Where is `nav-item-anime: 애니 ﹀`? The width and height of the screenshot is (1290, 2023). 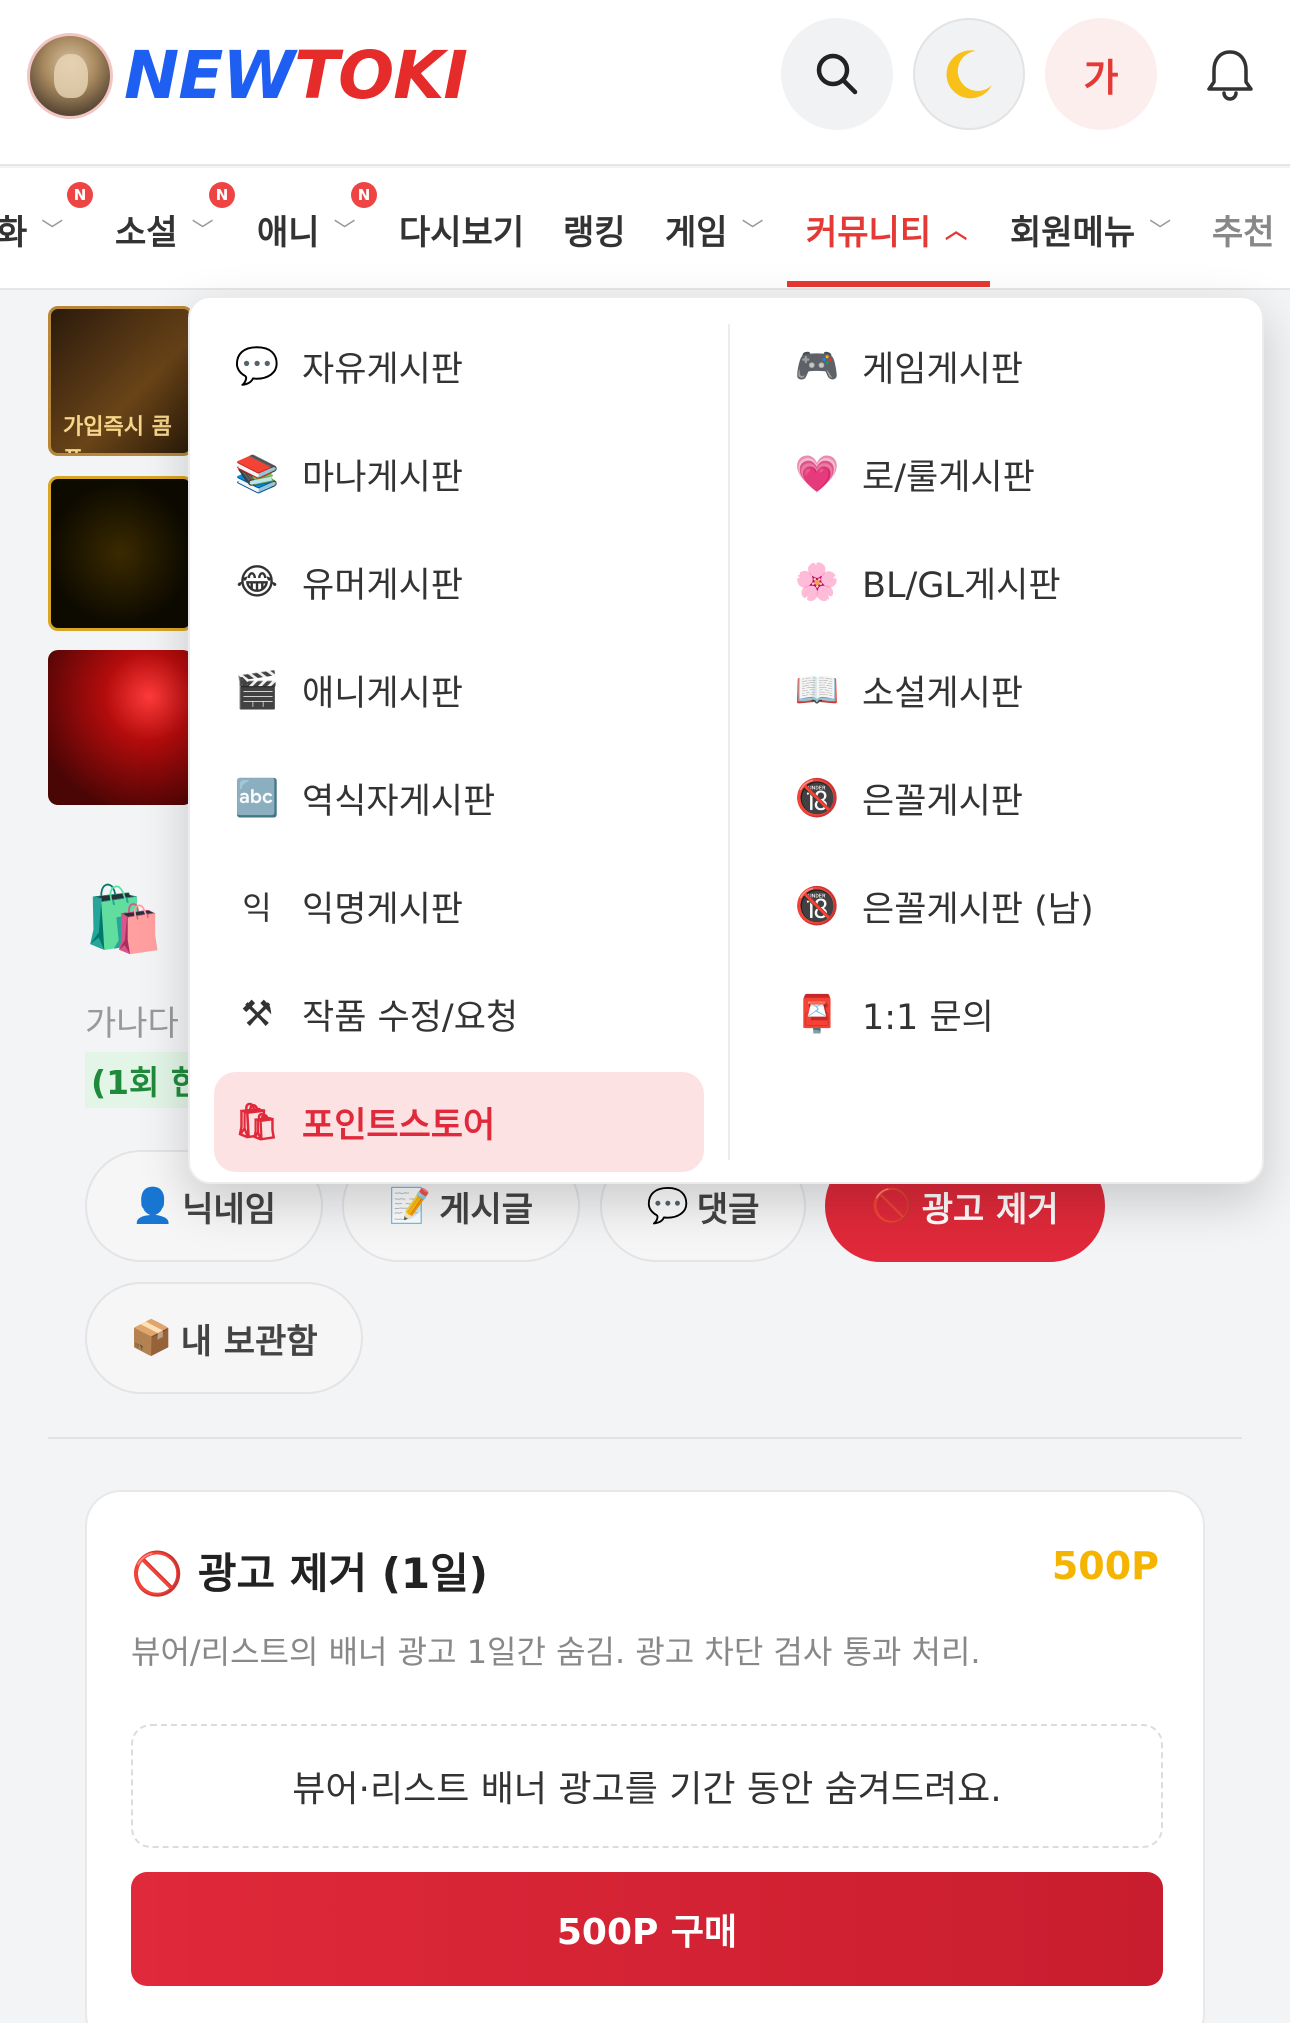 nav-item-anime: 애니 ﹀ is located at coordinates (306, 229).